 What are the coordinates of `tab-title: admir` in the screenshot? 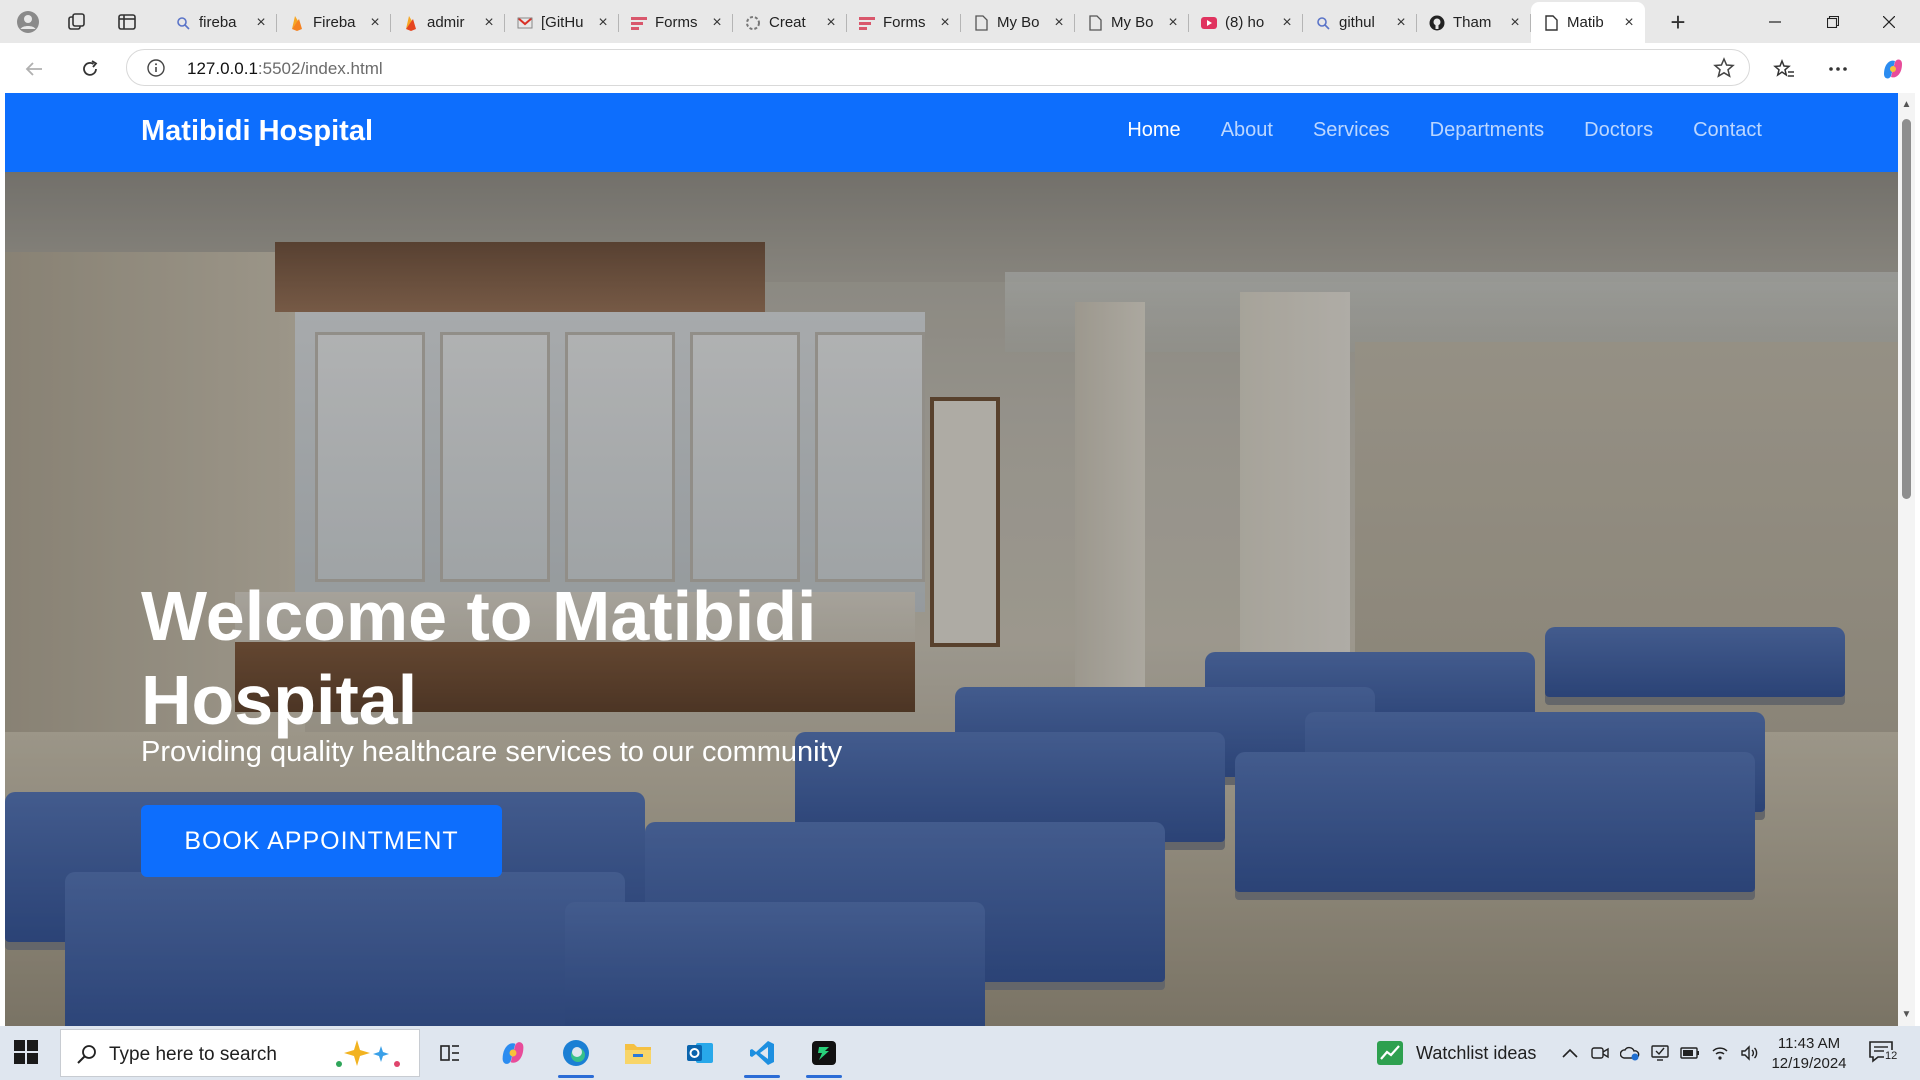 It's located at (446, 22).